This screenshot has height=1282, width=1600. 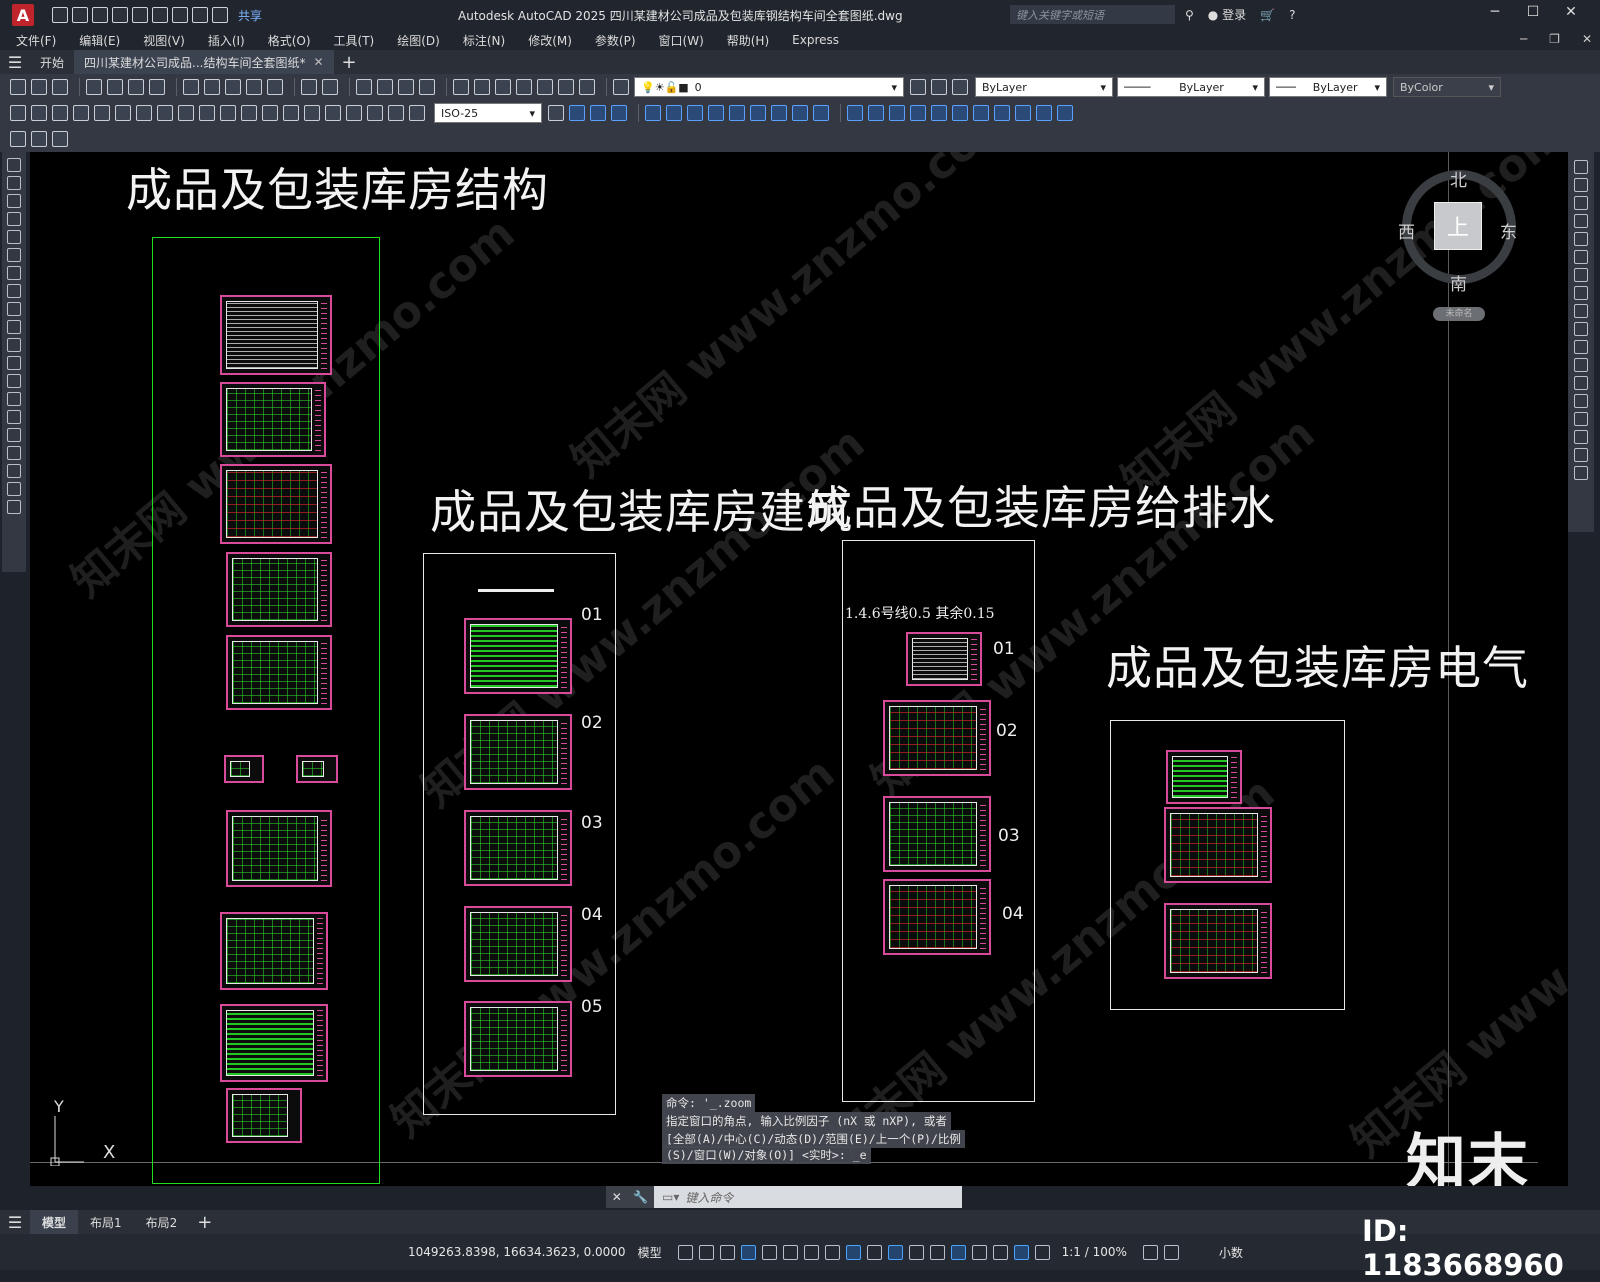 I want to click on command-recent-icon: ▭▾, so click(x=670, y=1197).